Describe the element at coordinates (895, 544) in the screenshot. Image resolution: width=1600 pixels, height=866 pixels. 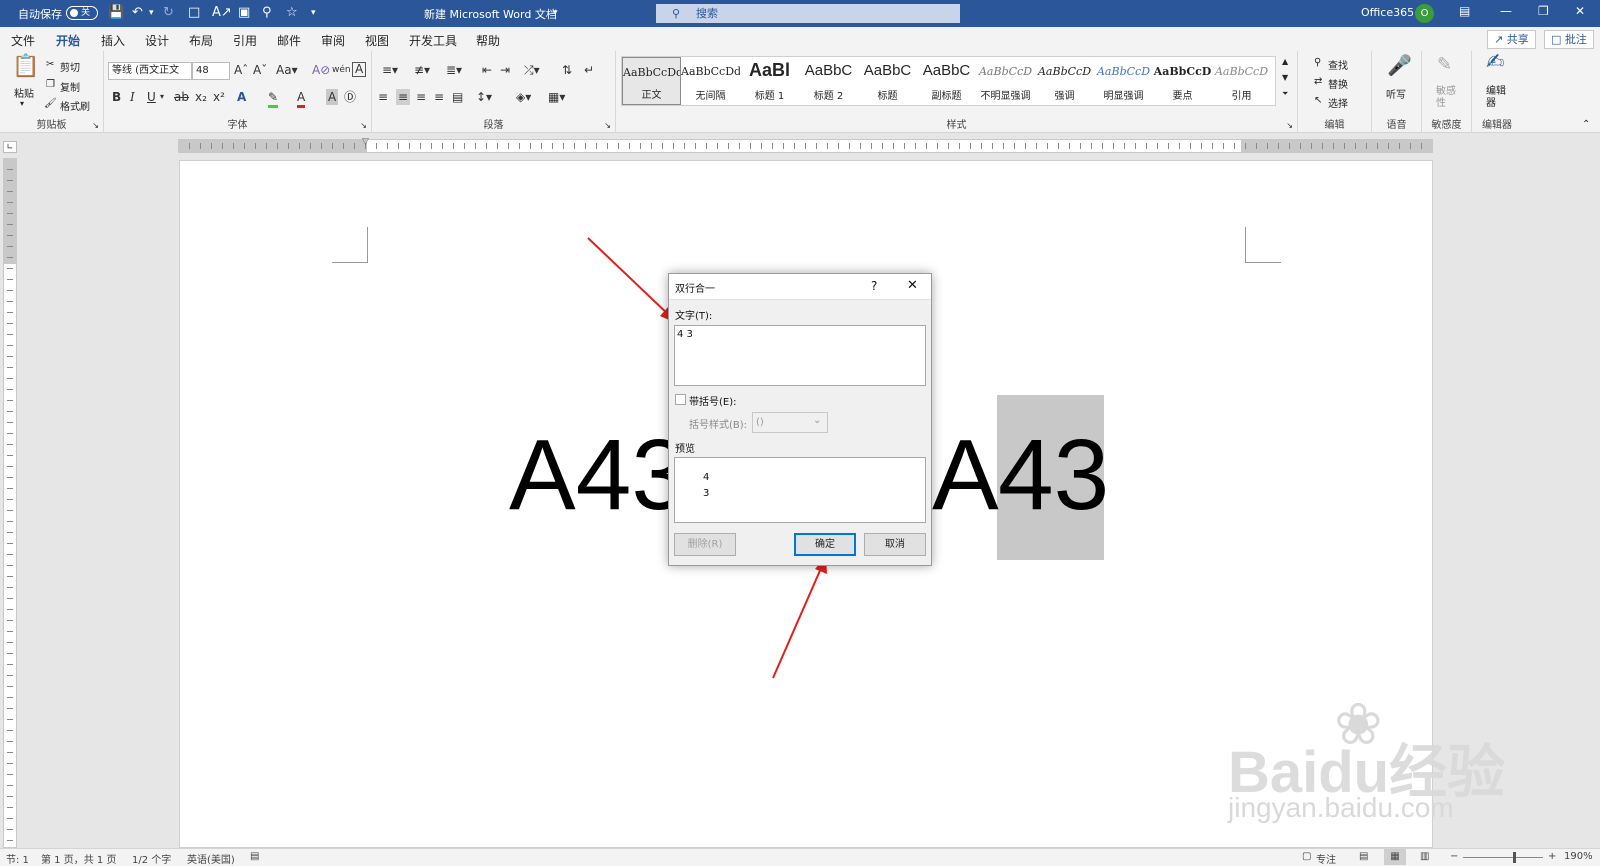
I see `cancel-button: 取消` at that location.